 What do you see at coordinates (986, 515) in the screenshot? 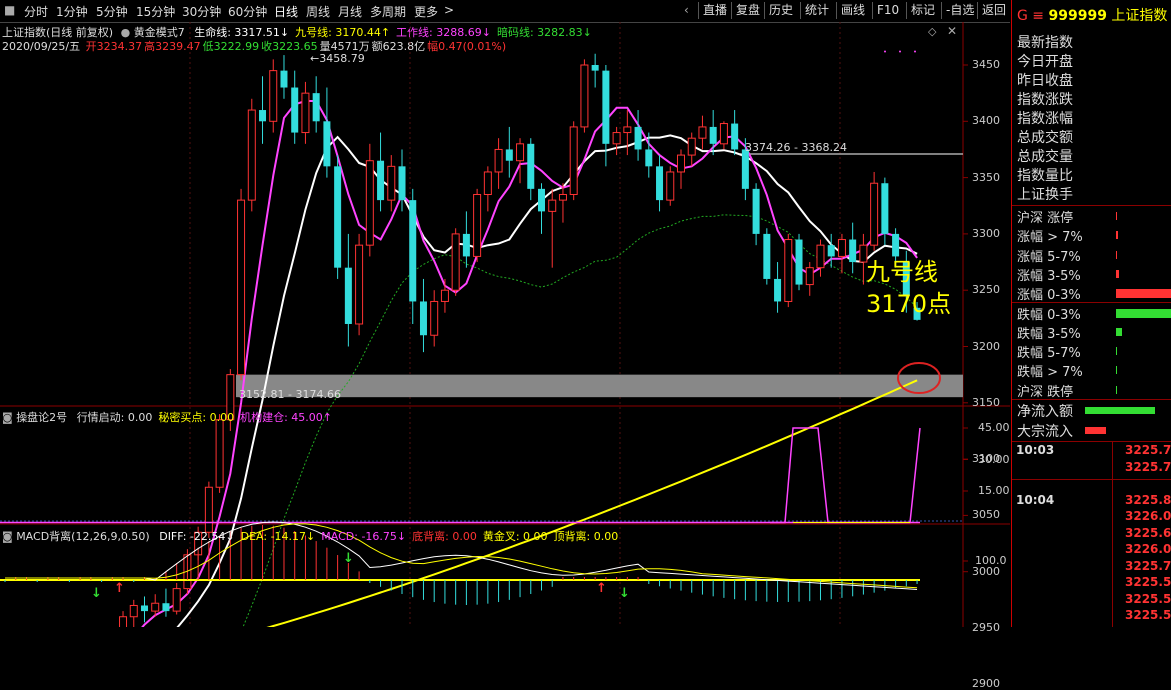
I see `price-axis-label: 3050` at bounding box center [986, 515].